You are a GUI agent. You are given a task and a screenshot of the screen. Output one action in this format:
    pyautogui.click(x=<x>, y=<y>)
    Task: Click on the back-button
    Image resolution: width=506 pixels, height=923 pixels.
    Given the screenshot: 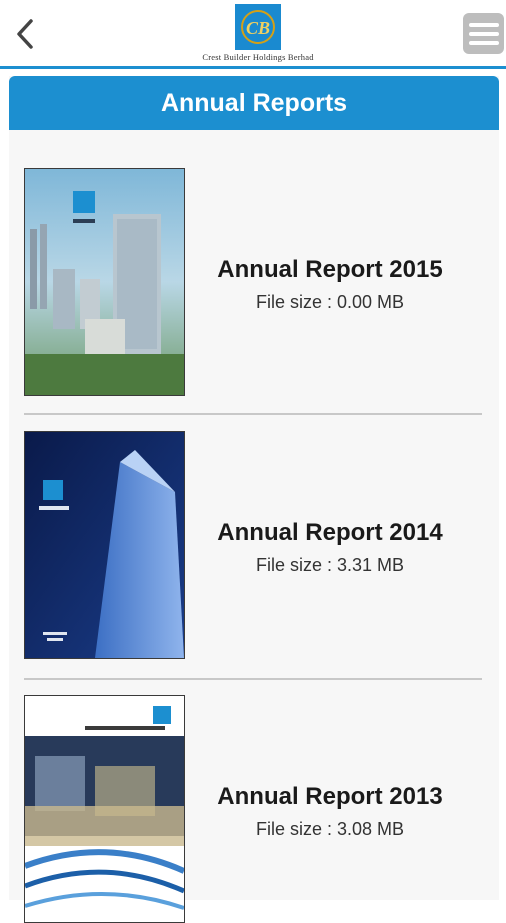 What is the action you would take?
    pyautogui.click(x=25, y=34)
    